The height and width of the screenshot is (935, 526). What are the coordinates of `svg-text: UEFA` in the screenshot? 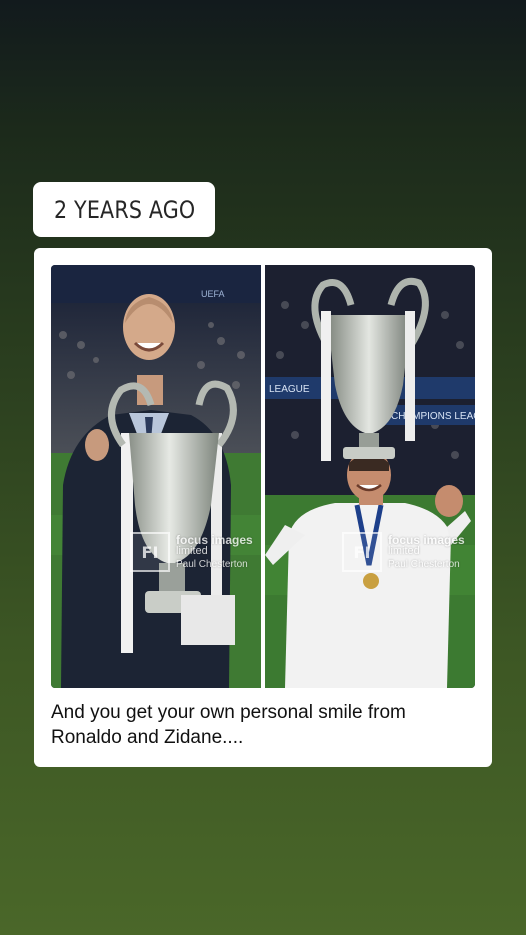 It's located at (213, 294).